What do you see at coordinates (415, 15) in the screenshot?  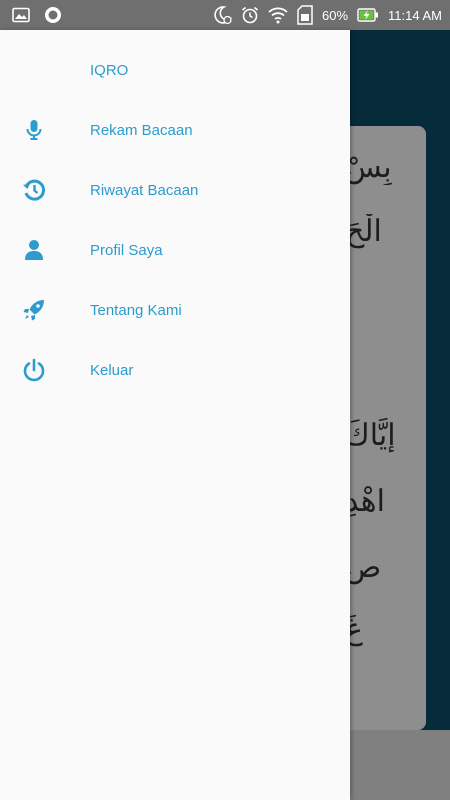 I see `clock-time: 11:14 AM` at bounding box center [415, 15].